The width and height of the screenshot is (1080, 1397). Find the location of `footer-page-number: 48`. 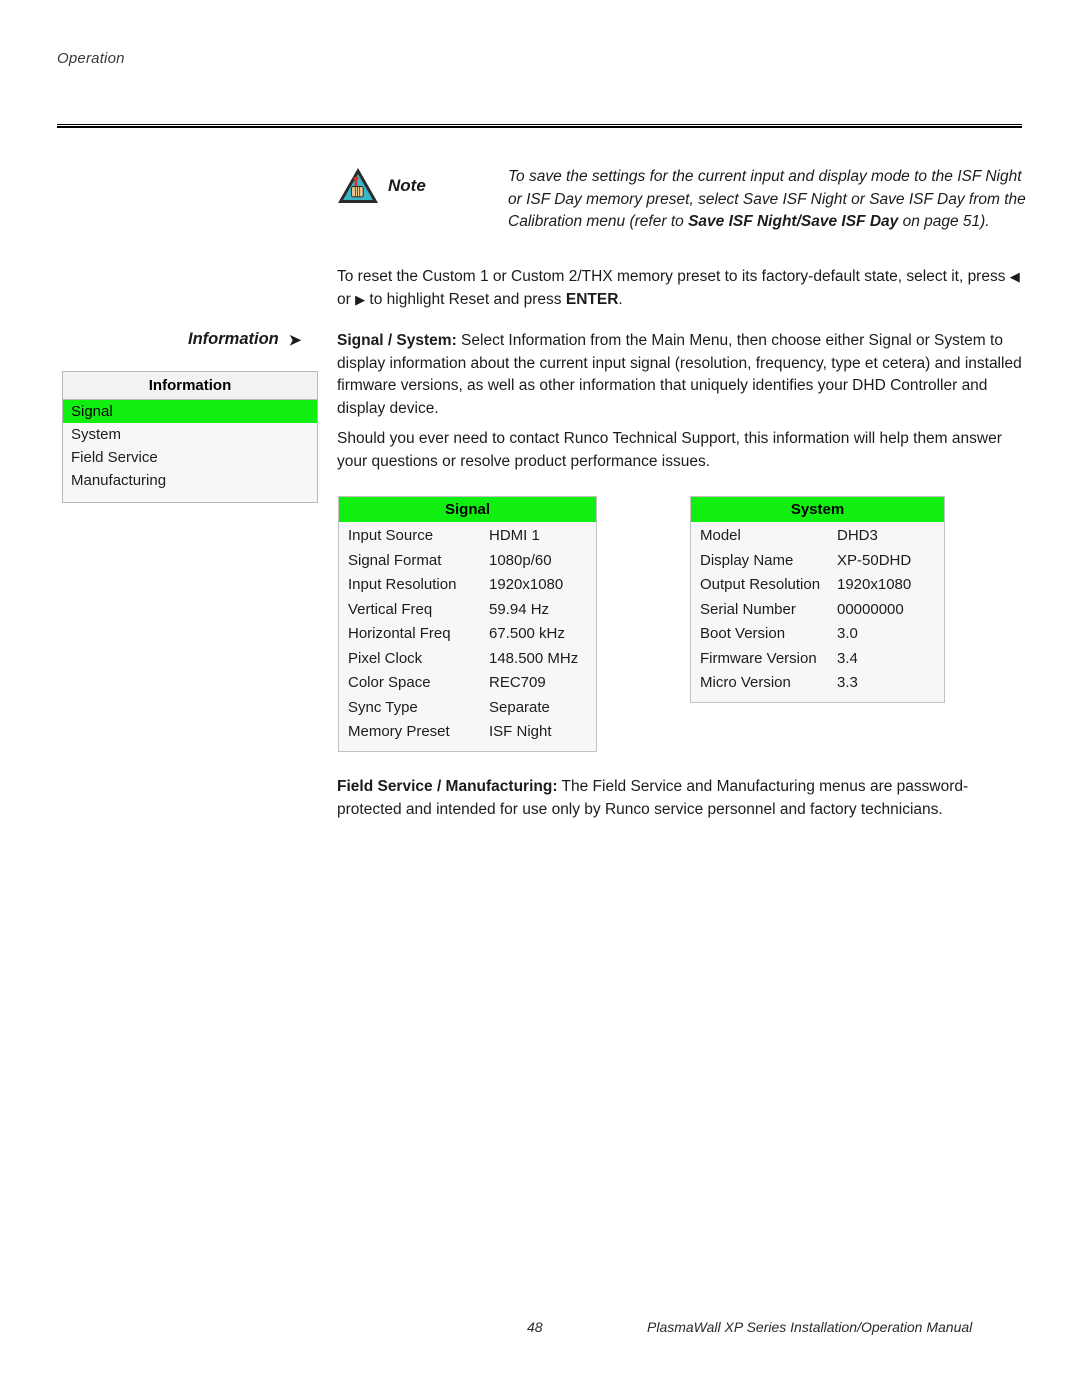

footer-page-number: 48 is located at coordinates (535, 1327).